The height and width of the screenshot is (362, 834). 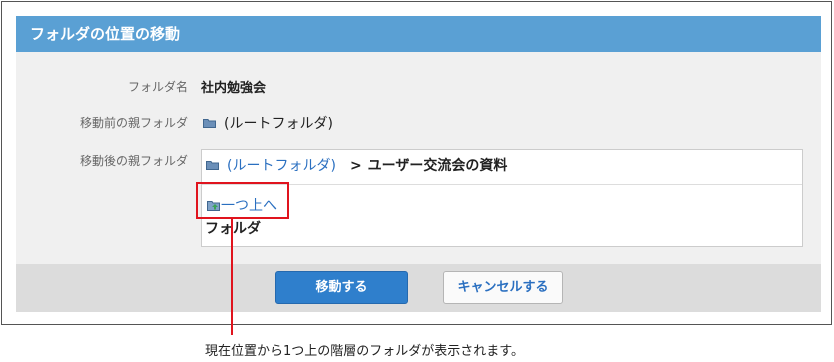 I want to click on annotation-caption: 現在位置から1つ上の階層のフォルダが表示されます。, so click(x=364, y=351).